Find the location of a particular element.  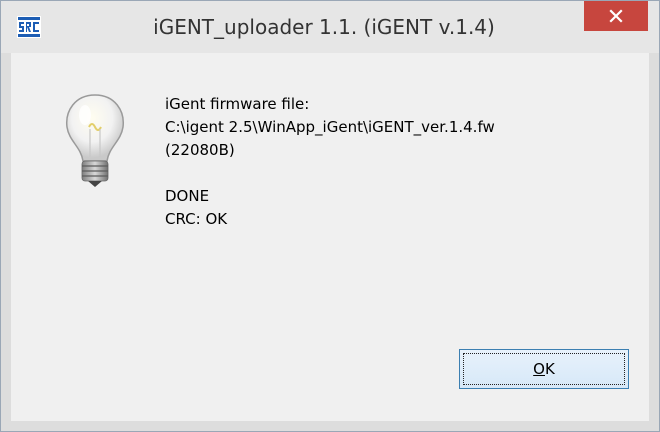

message-line-file-size: (22080B) is located at coordinates (200, 150).